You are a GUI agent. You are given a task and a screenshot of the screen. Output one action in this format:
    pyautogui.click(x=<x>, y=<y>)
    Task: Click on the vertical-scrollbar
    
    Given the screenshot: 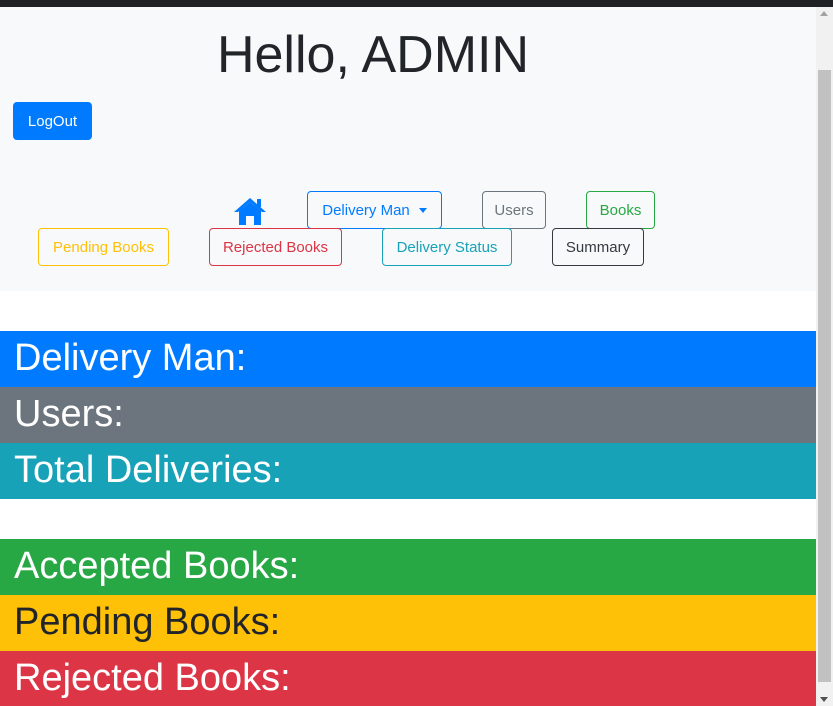 What is the action you would take?
    pyautogui.click(x=824, y=356)
    